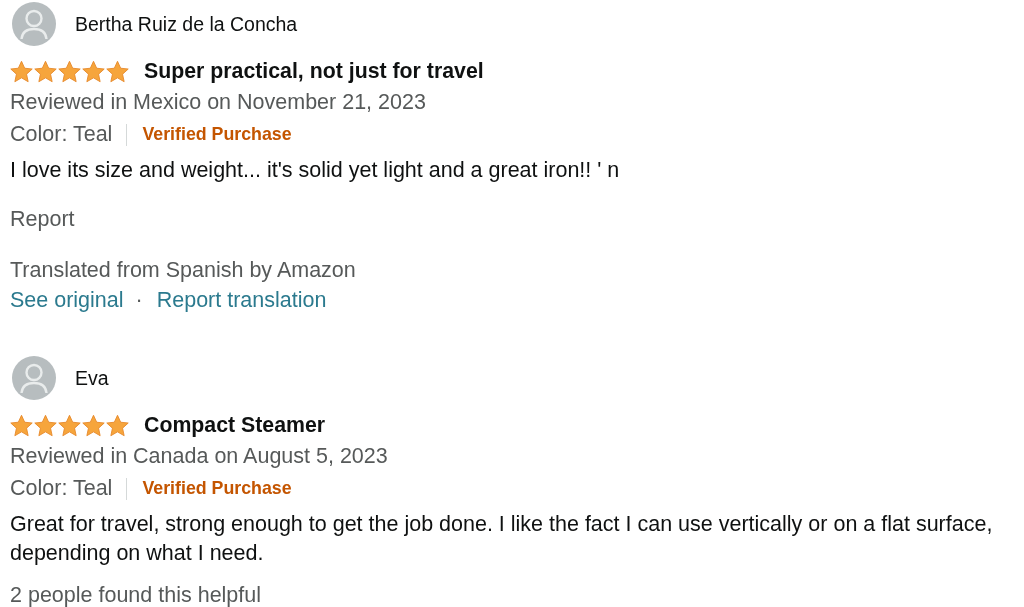 The image size is (1024, 607). I want to click on review-title: Super practical, not just for travel, so click(314, 71).